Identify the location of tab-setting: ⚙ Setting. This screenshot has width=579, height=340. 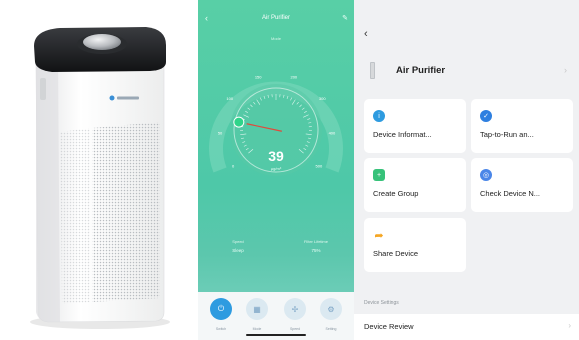
(331, 318).